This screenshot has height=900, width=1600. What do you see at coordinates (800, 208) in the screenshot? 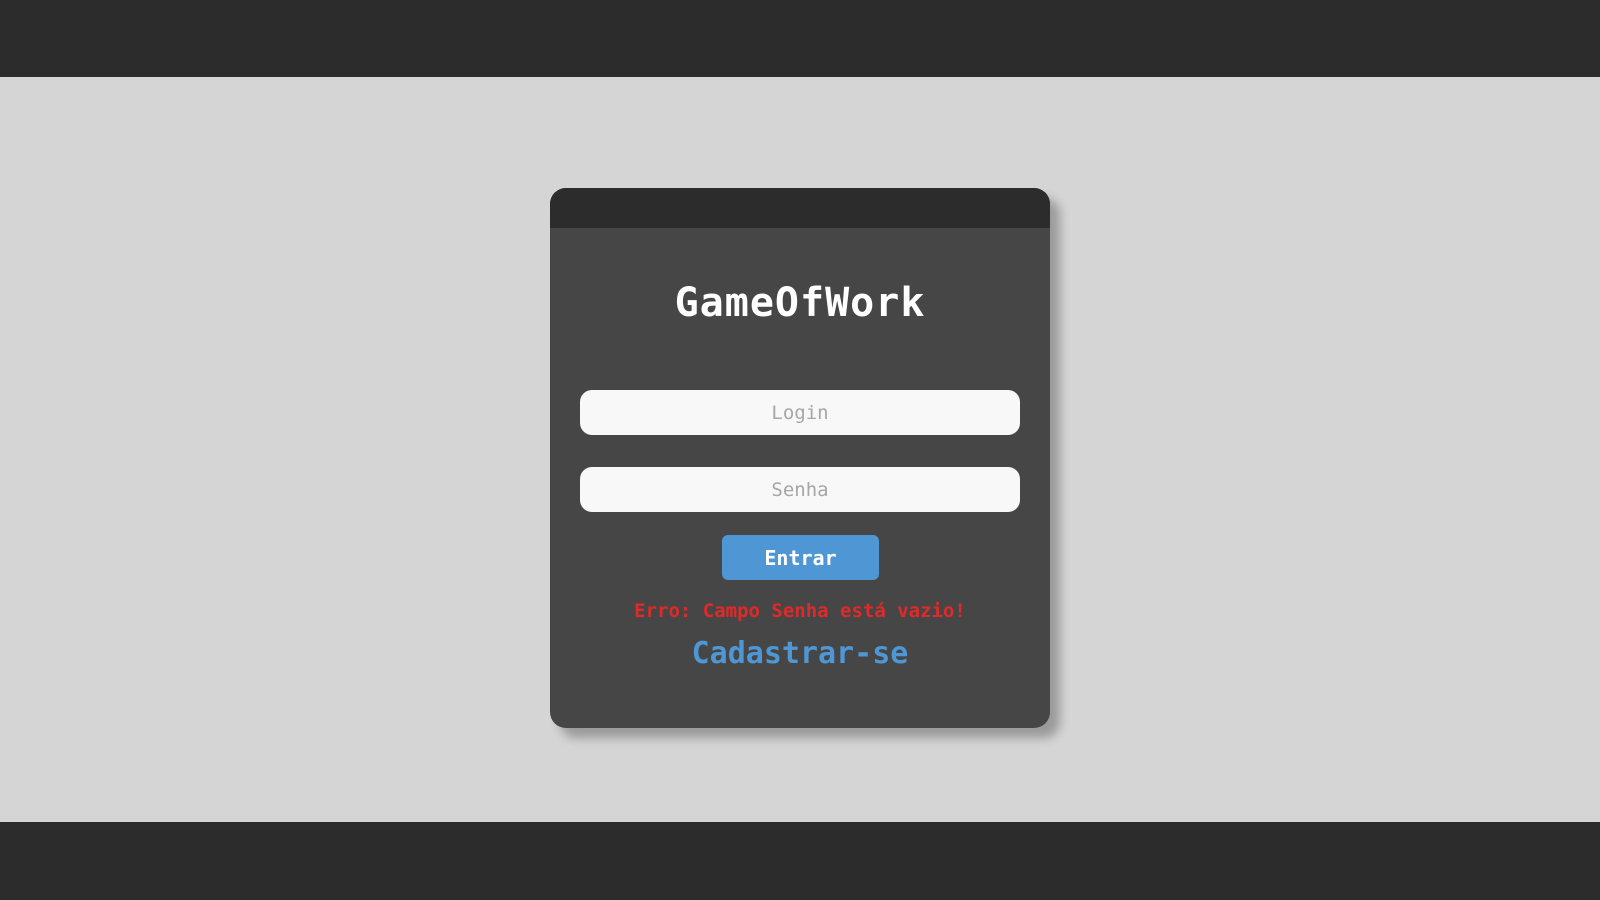
I see `card-header` at bounding box center [800, 208].